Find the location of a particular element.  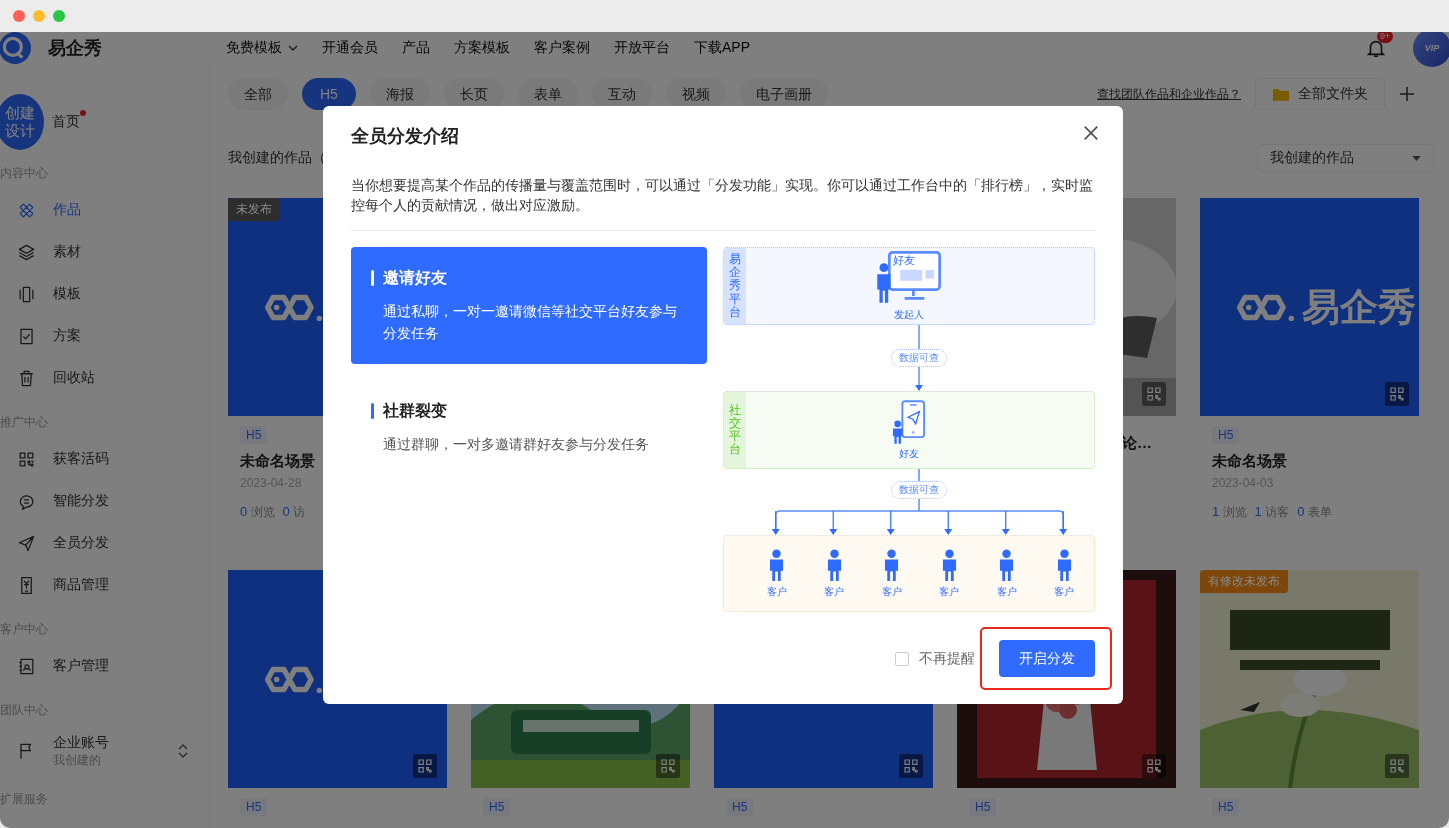

contact-icon is located at coordinates (26, 666).